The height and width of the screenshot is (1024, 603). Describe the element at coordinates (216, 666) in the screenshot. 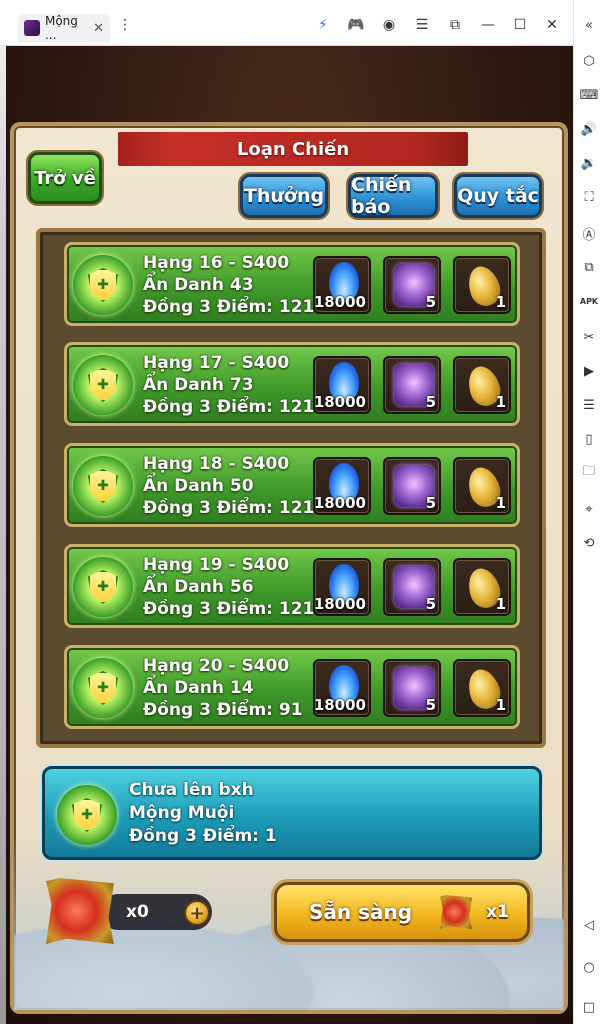

I see `rank-label: Hạng 20 - S400` at that location.